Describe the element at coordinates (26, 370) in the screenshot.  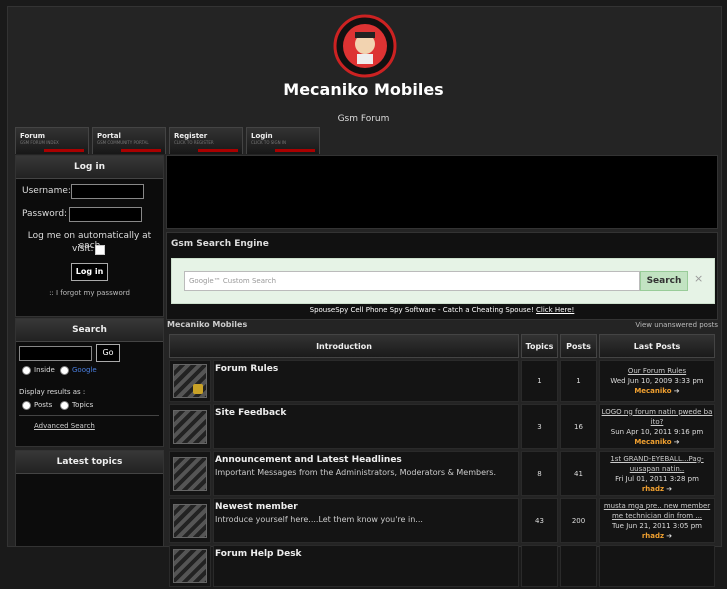
I see `inside-radio` at that location.